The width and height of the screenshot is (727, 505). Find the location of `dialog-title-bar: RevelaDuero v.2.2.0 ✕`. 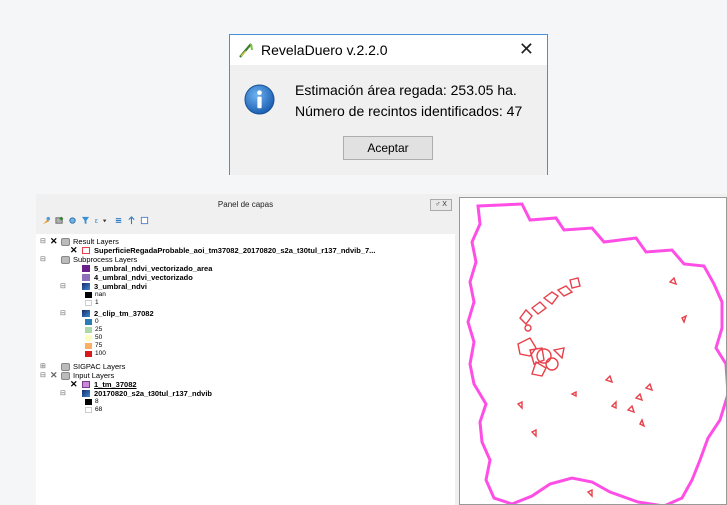

dialog-title-bar: RevelaDuero v.2.2.0 ✕ is located at coordinates (388, 50).